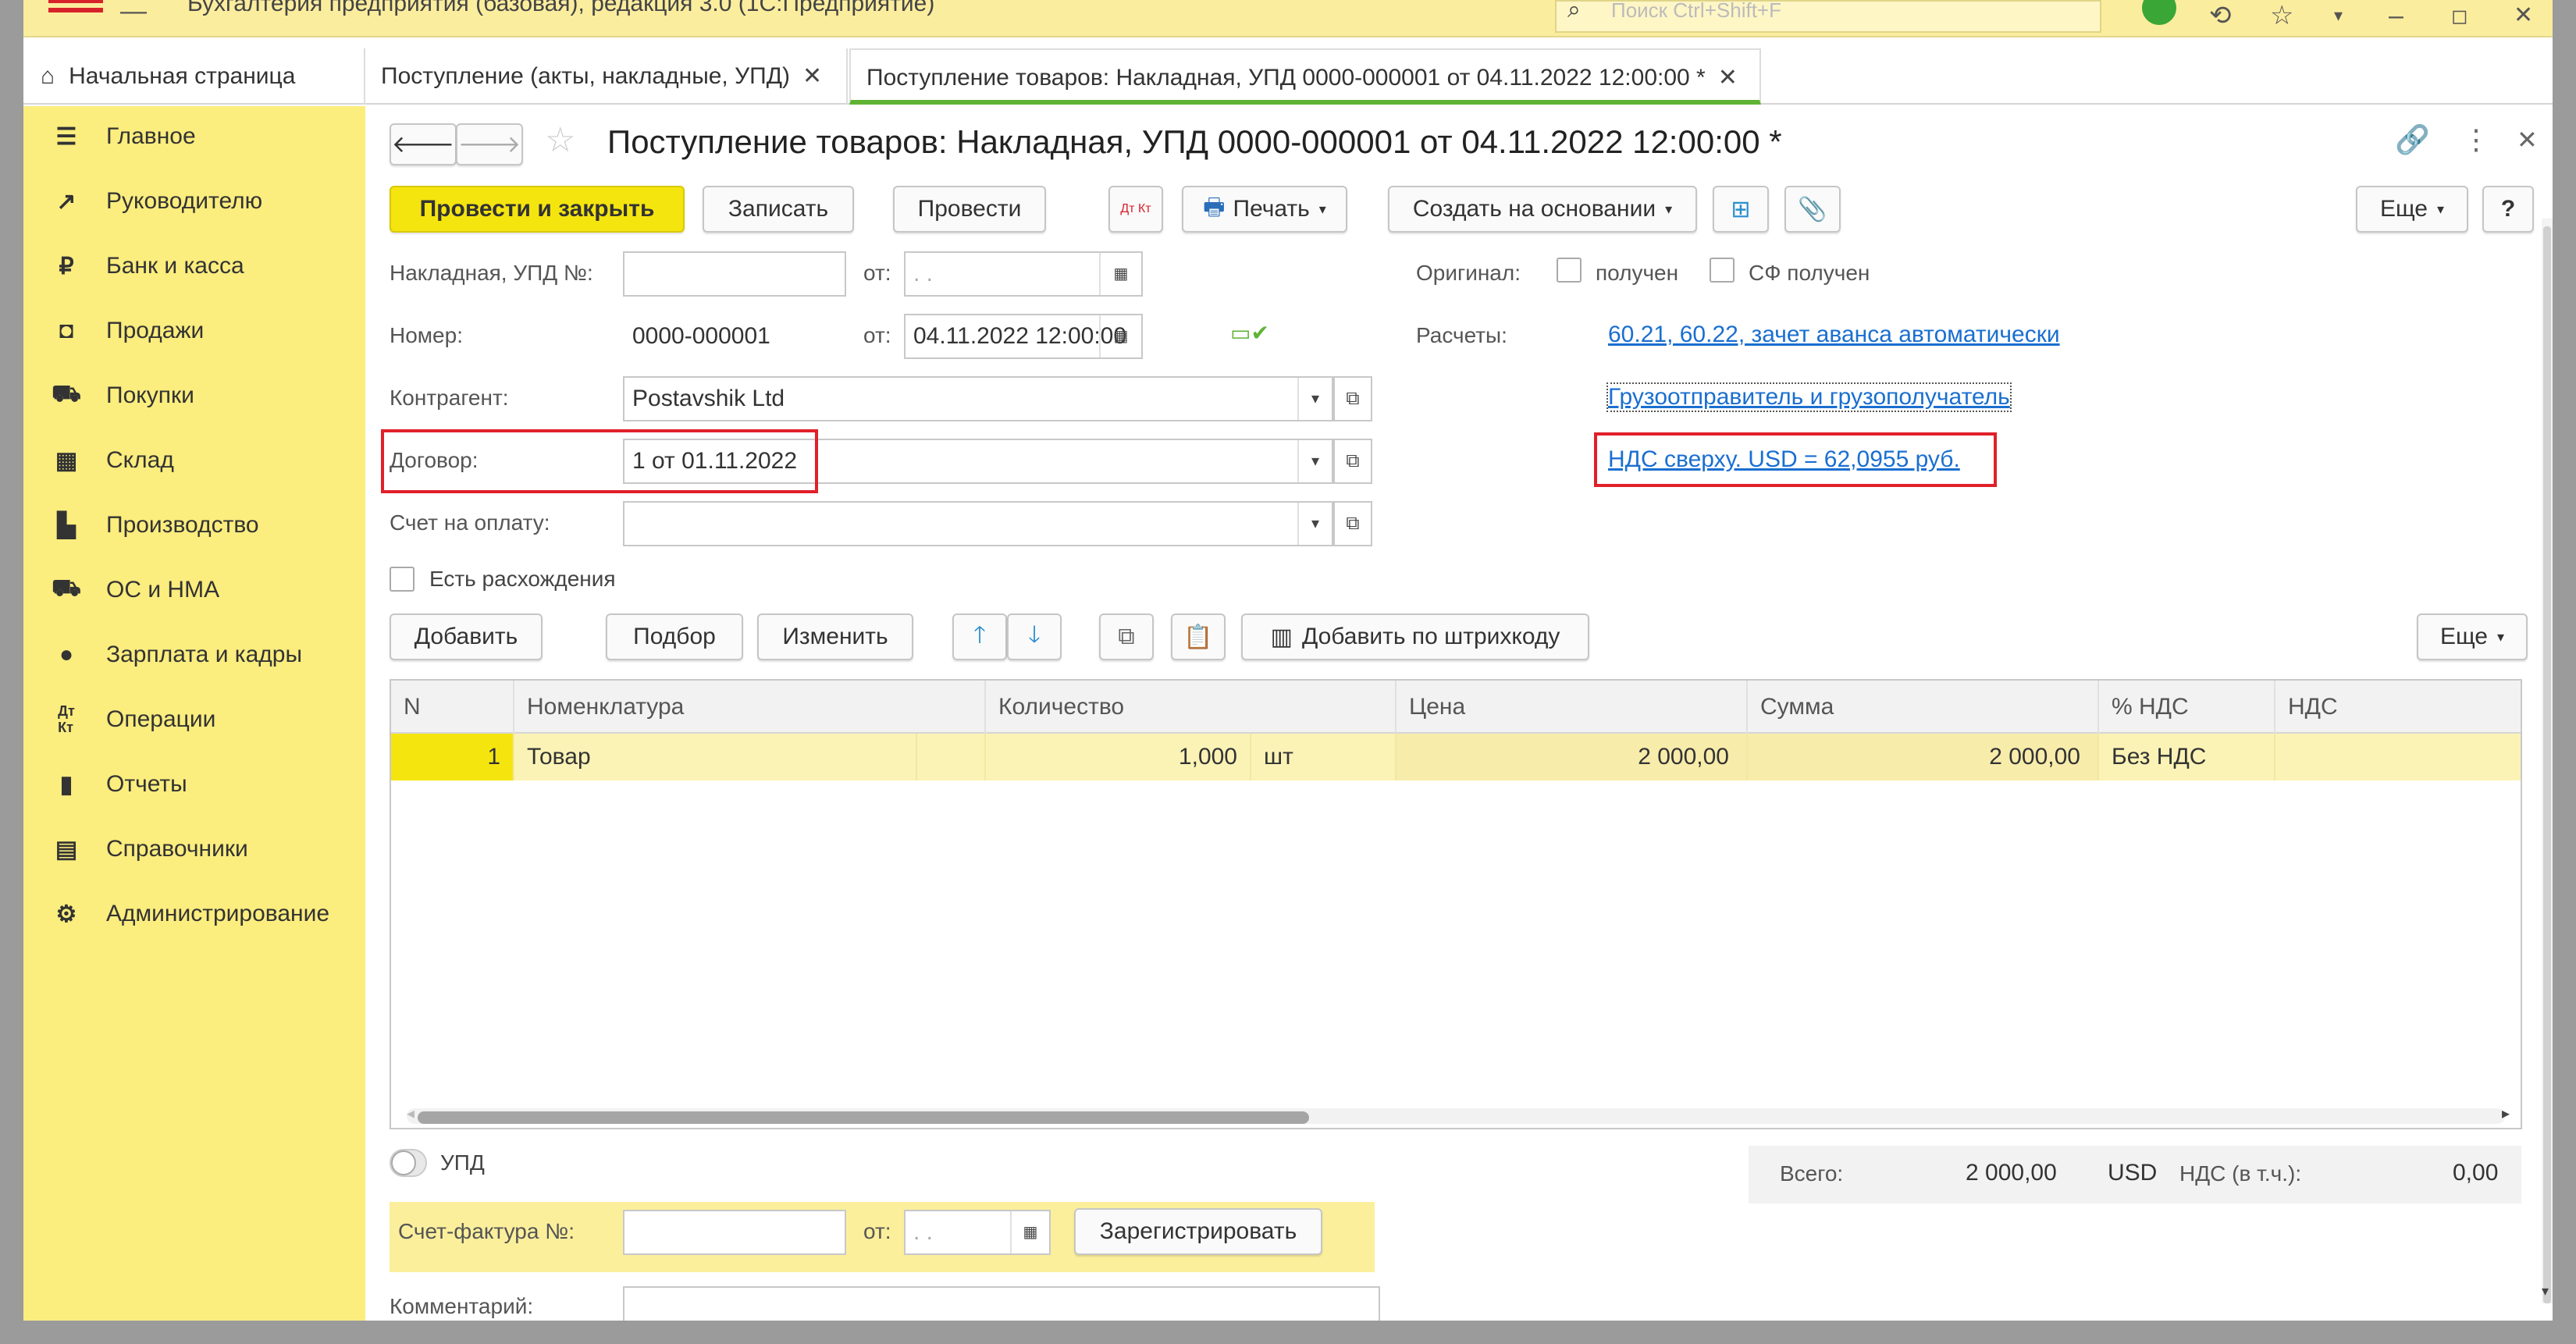 This screenshot has height=1344, width=2576. I want to click on unit-cell: шт, so click(1324, 757).